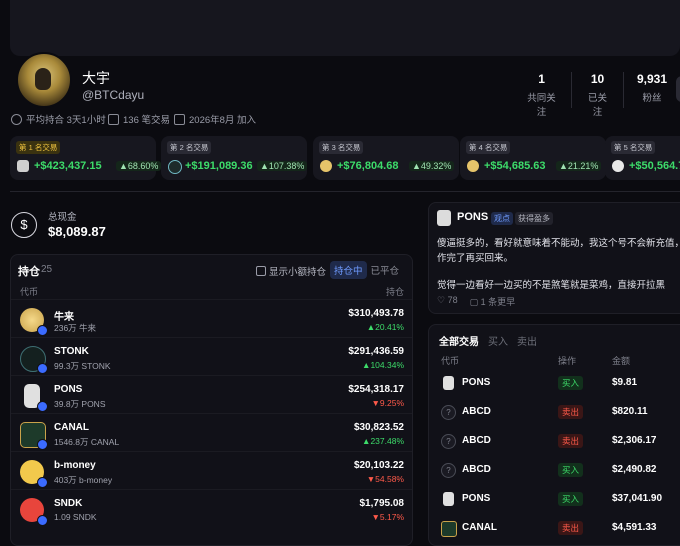  What do you see at coordinates (139, 119) in the screenshot?
I see `meta-trades: 136 笔交易` at bounding box center [139, 119].